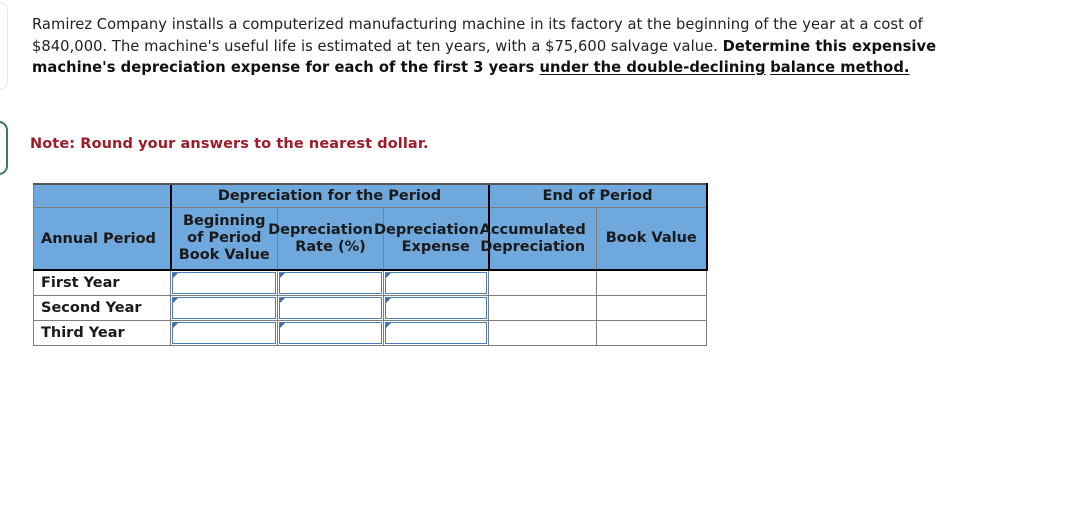 The width and height of the screenshot is (1082, 508). What do you see at coordinates (532, 229) in the screenshot?
I see `accumulated-depreciation-line-1: Accumulated` at bounding box center [532, 229].